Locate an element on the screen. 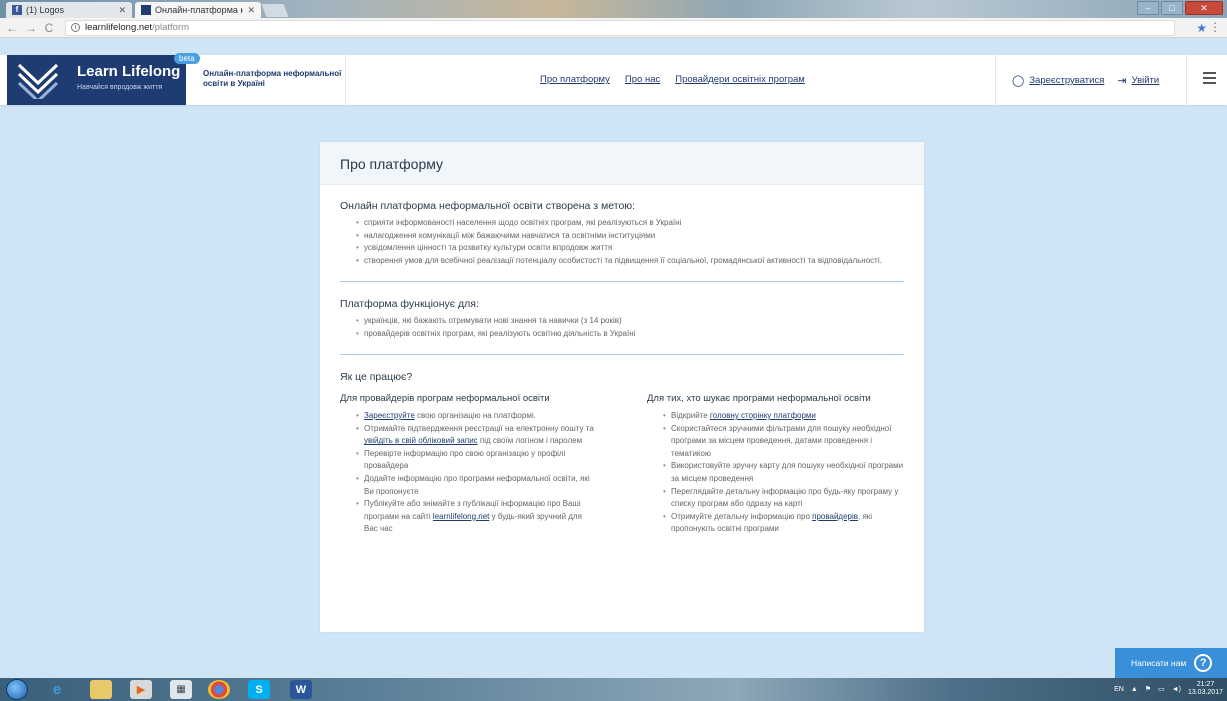 The image size is (1227, 701). url-input: i learnlifelong.net/platform is located at coordinates (620, 27).